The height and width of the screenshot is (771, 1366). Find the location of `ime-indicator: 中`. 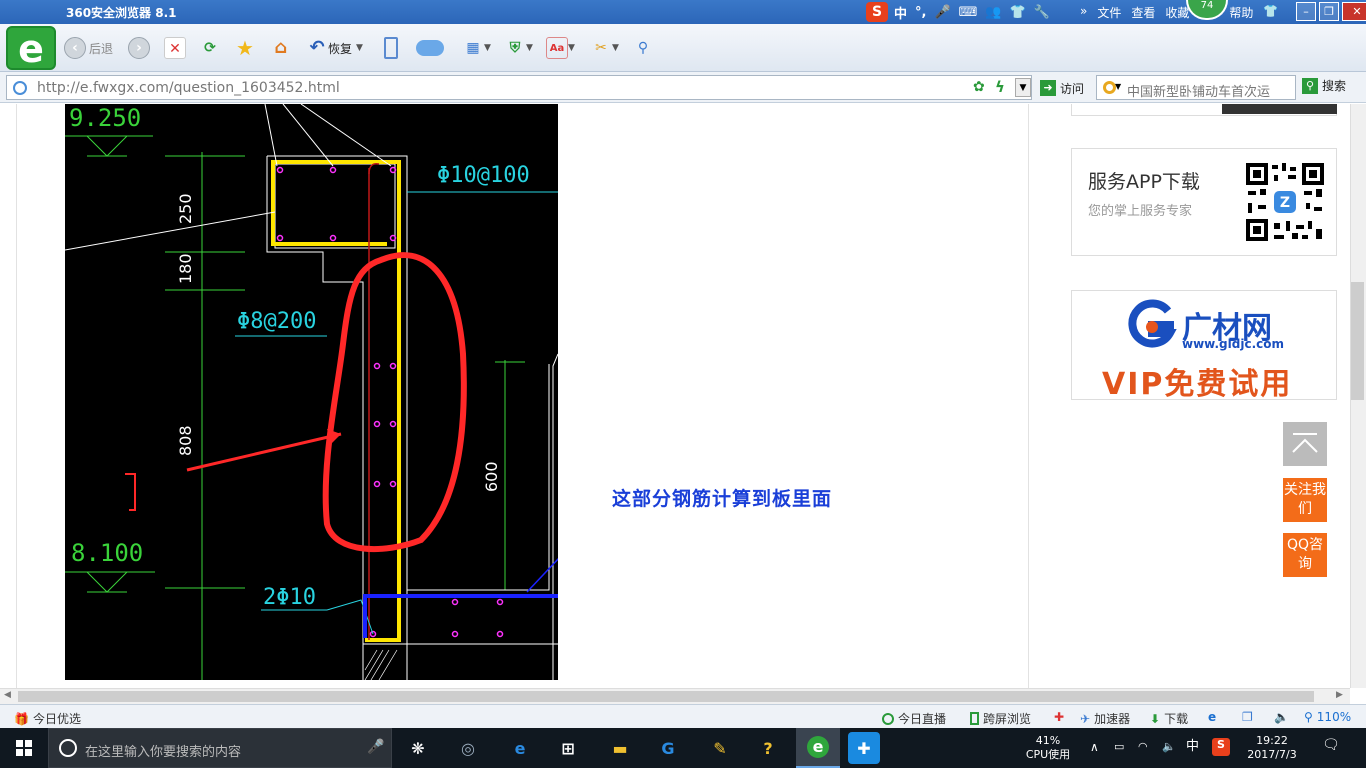

ime-indicator: 中 is located at coordinates (1192, 747).